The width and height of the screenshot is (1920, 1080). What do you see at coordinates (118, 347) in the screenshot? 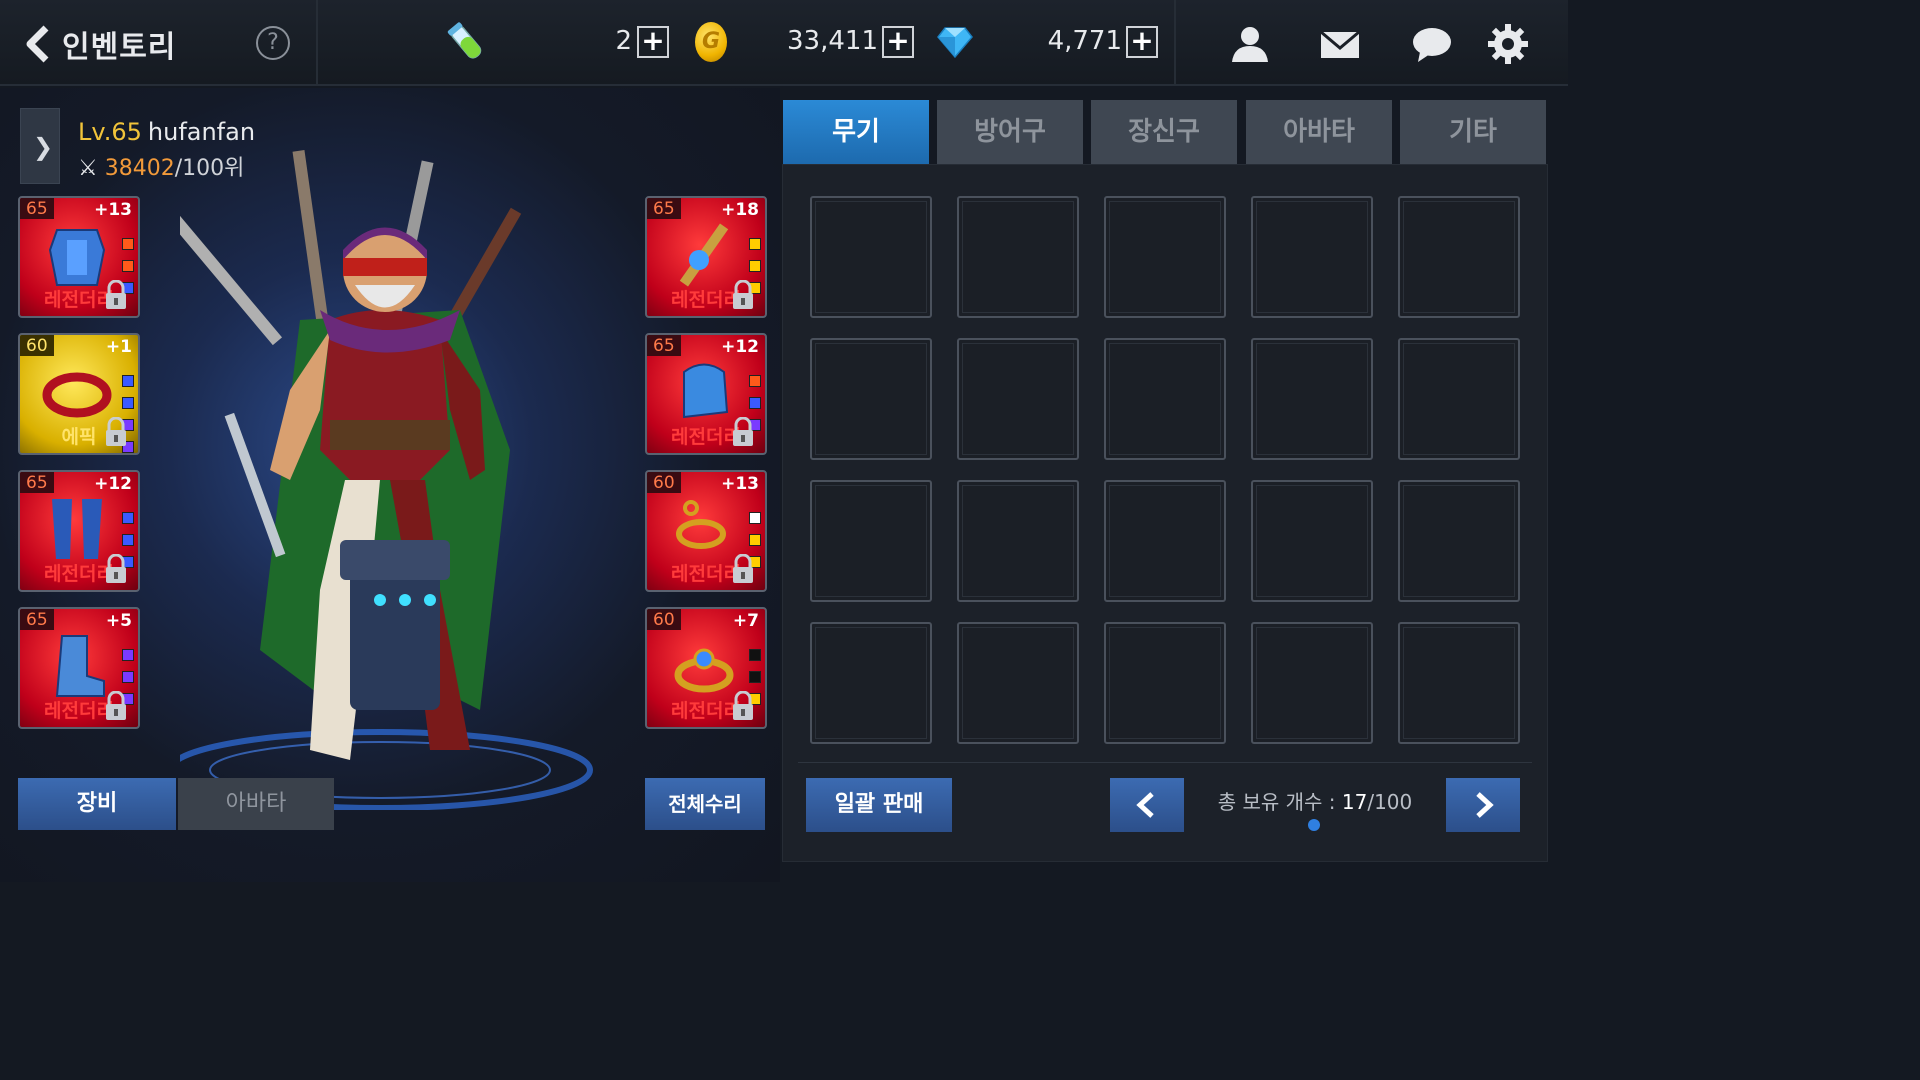
I see `item-enhance-level: +1` at bounding box center [118, 347].